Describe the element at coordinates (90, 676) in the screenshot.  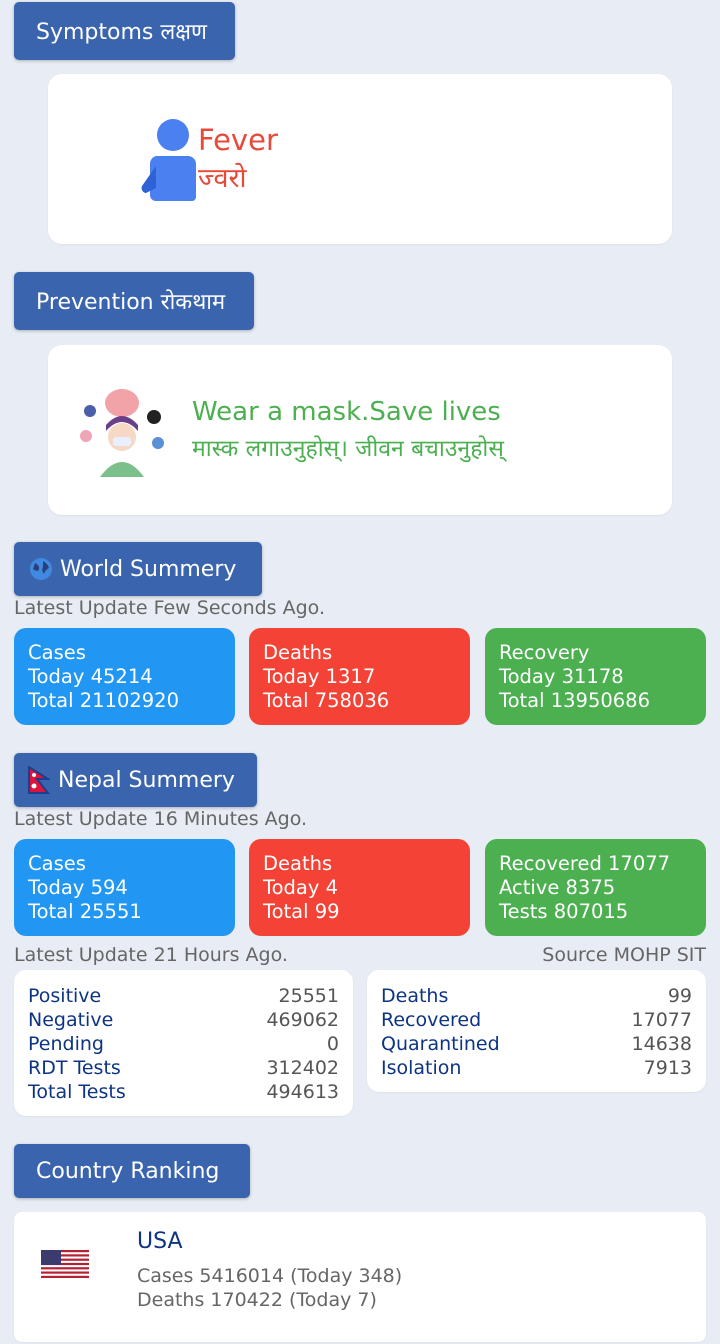
I see `world-cases-today: Today 45214` at that location.